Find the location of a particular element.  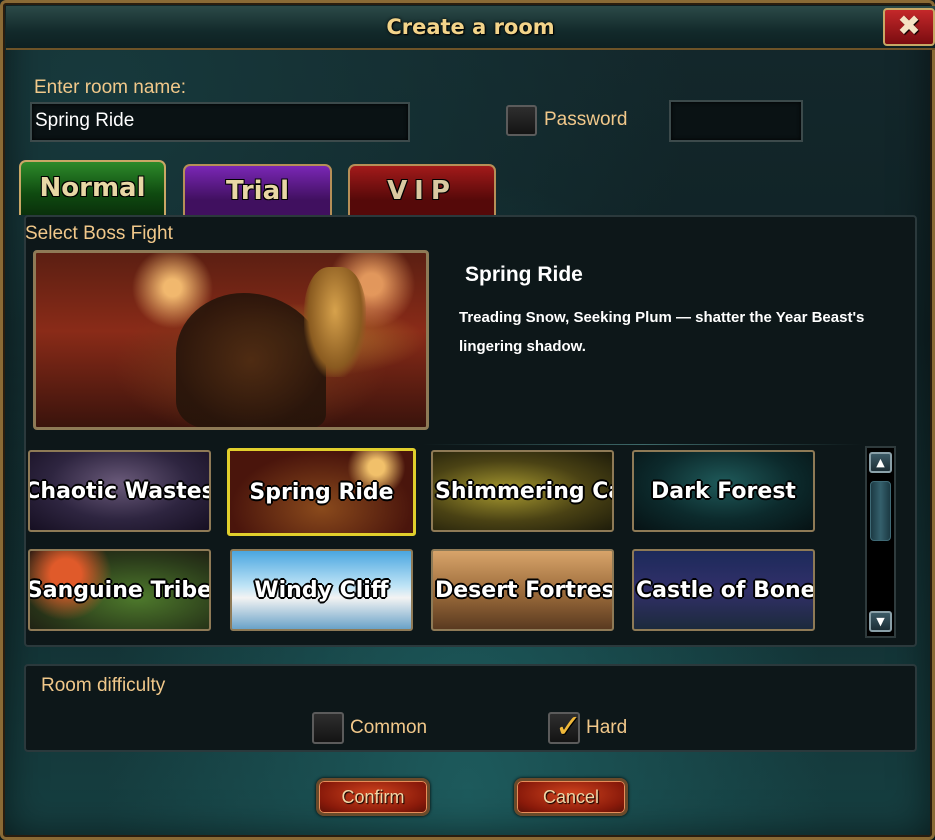

boss-card-windy-cliff: Windy Cliff is located at coordinates (321, 590).